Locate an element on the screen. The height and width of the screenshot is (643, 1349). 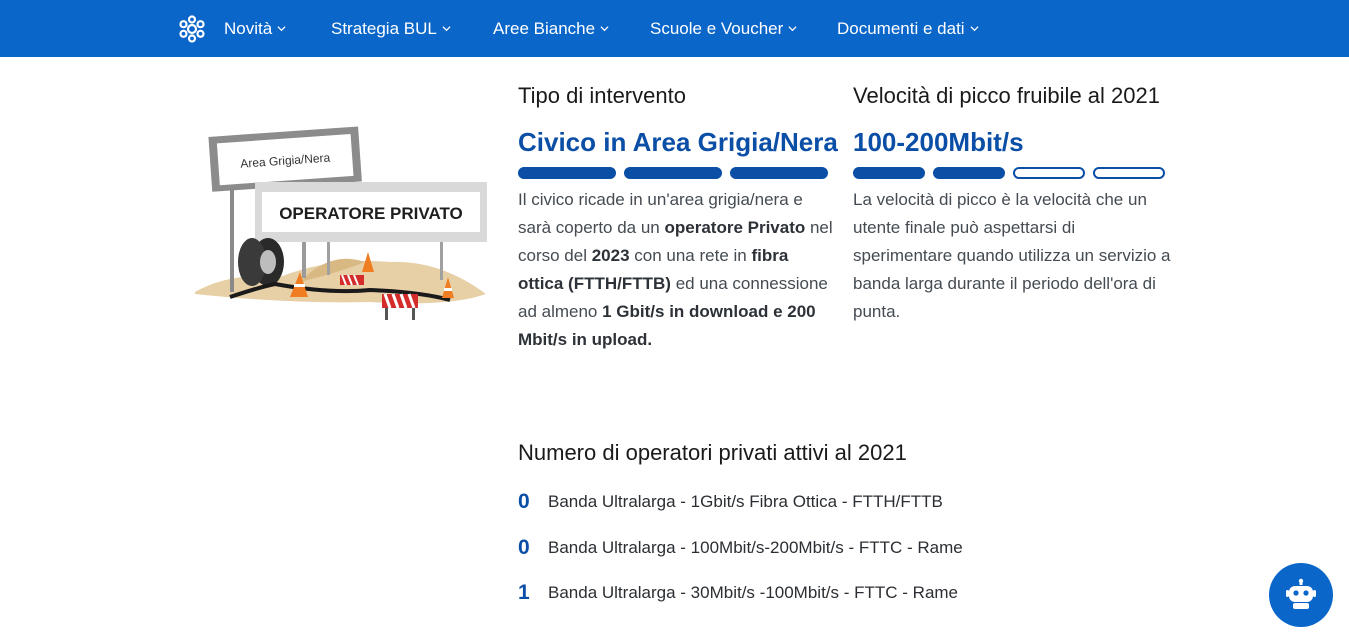
speed-title: Velocità di picco fruibile al 2021 is located at coordinates (1006, 95).